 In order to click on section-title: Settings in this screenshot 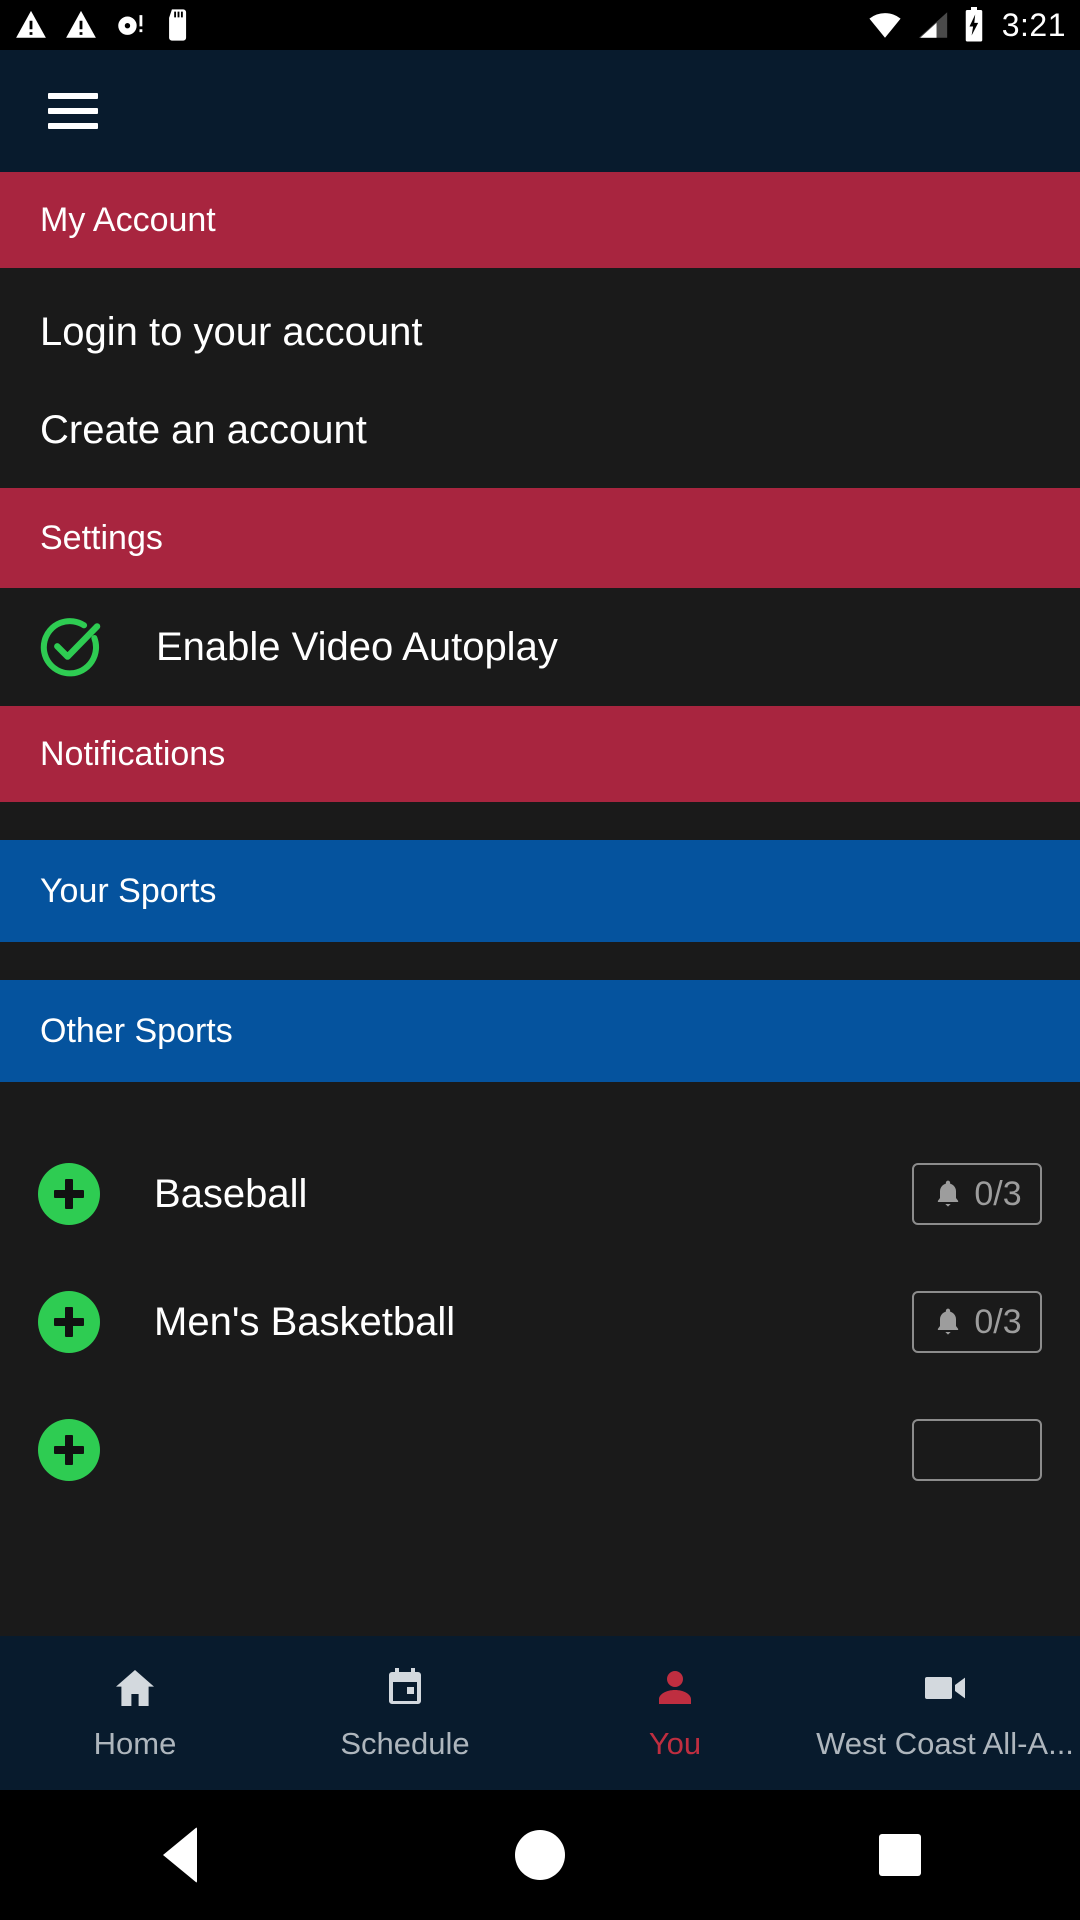, I will do `click(101, 537)`.